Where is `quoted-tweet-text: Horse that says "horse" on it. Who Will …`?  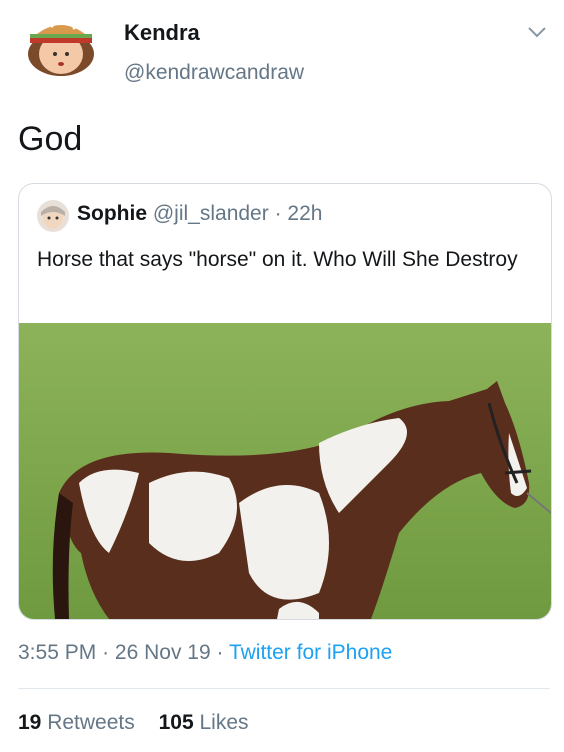 quoted-tweet-text: Horse that says "horse" on it. Who Will … is located at coordinates (277, 259).